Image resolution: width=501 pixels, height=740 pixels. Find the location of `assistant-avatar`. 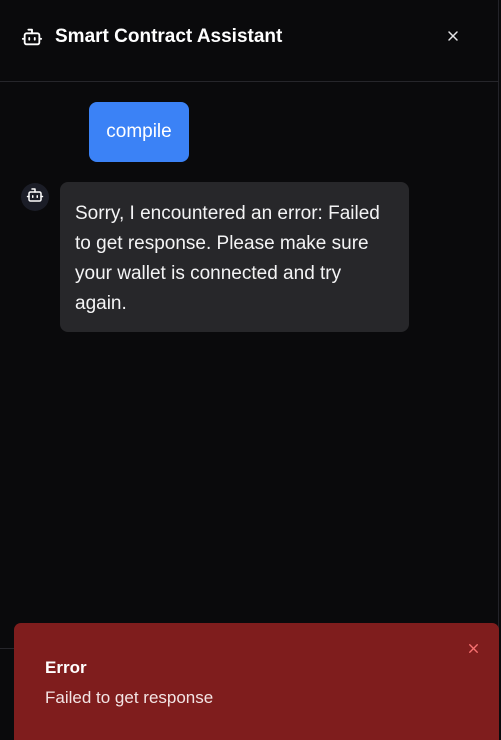

assistant-avatar is located at coordinates (35, 197).